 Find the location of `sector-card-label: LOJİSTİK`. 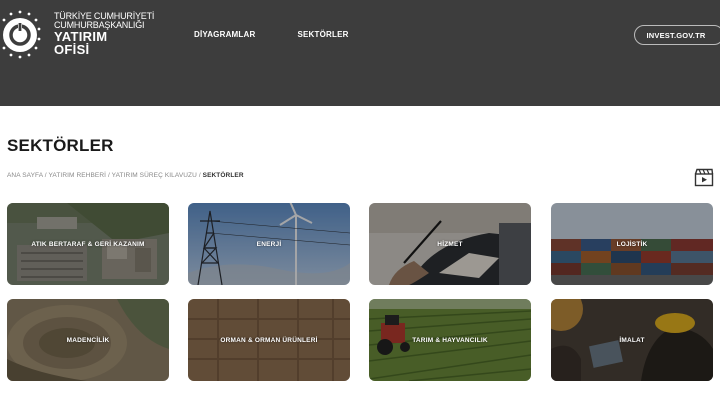

sector-card-label: LOJİSTİK is located at coordinates (632, 244).